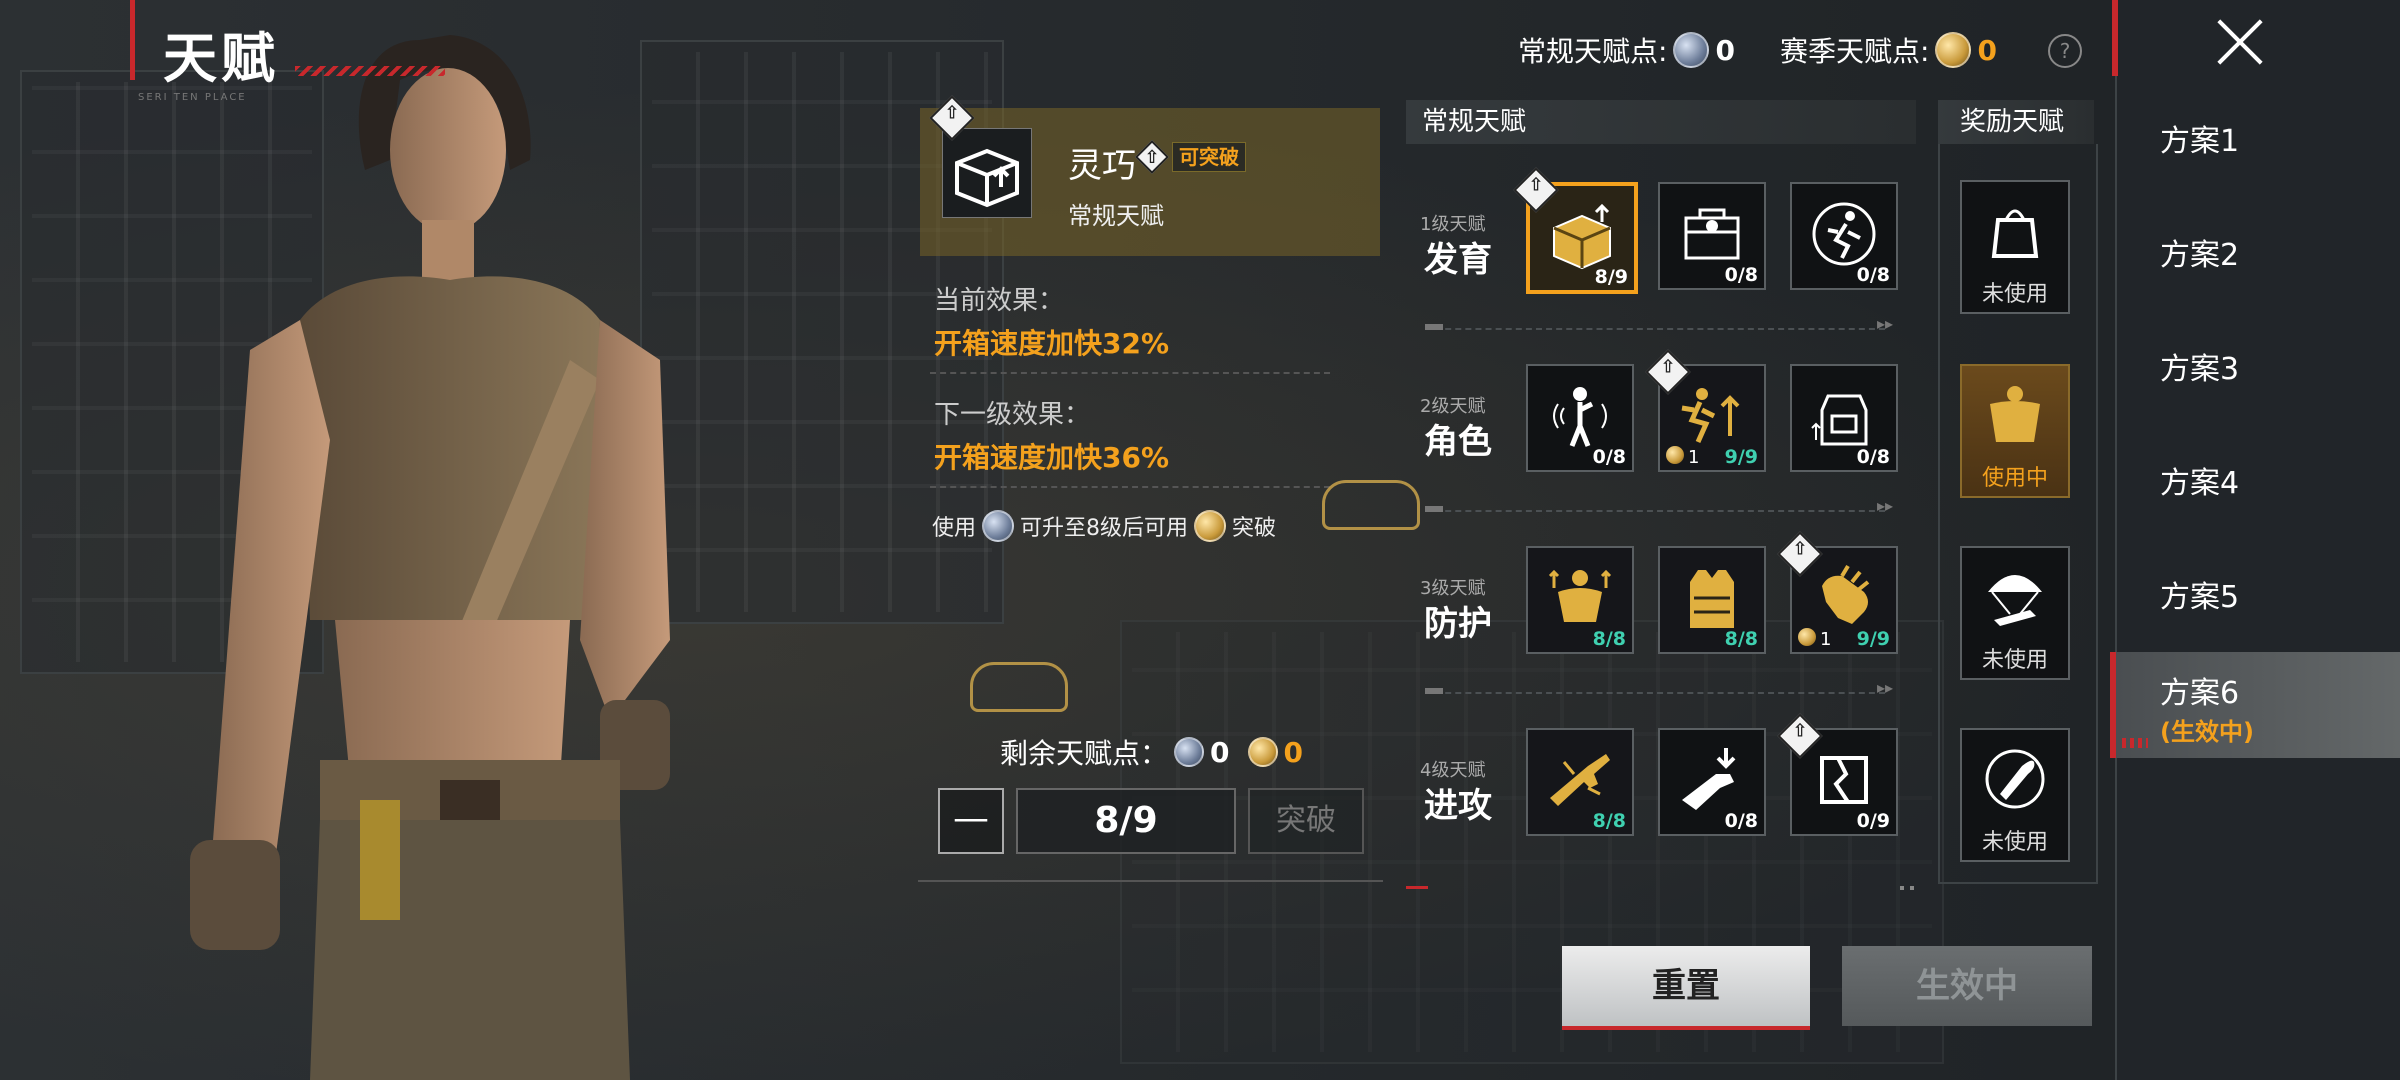 The width and height of the screenshot is (2400, 1080). Describe the element at coordinates (370, 71) in the screenshot. I see `title-stripe` at that location.